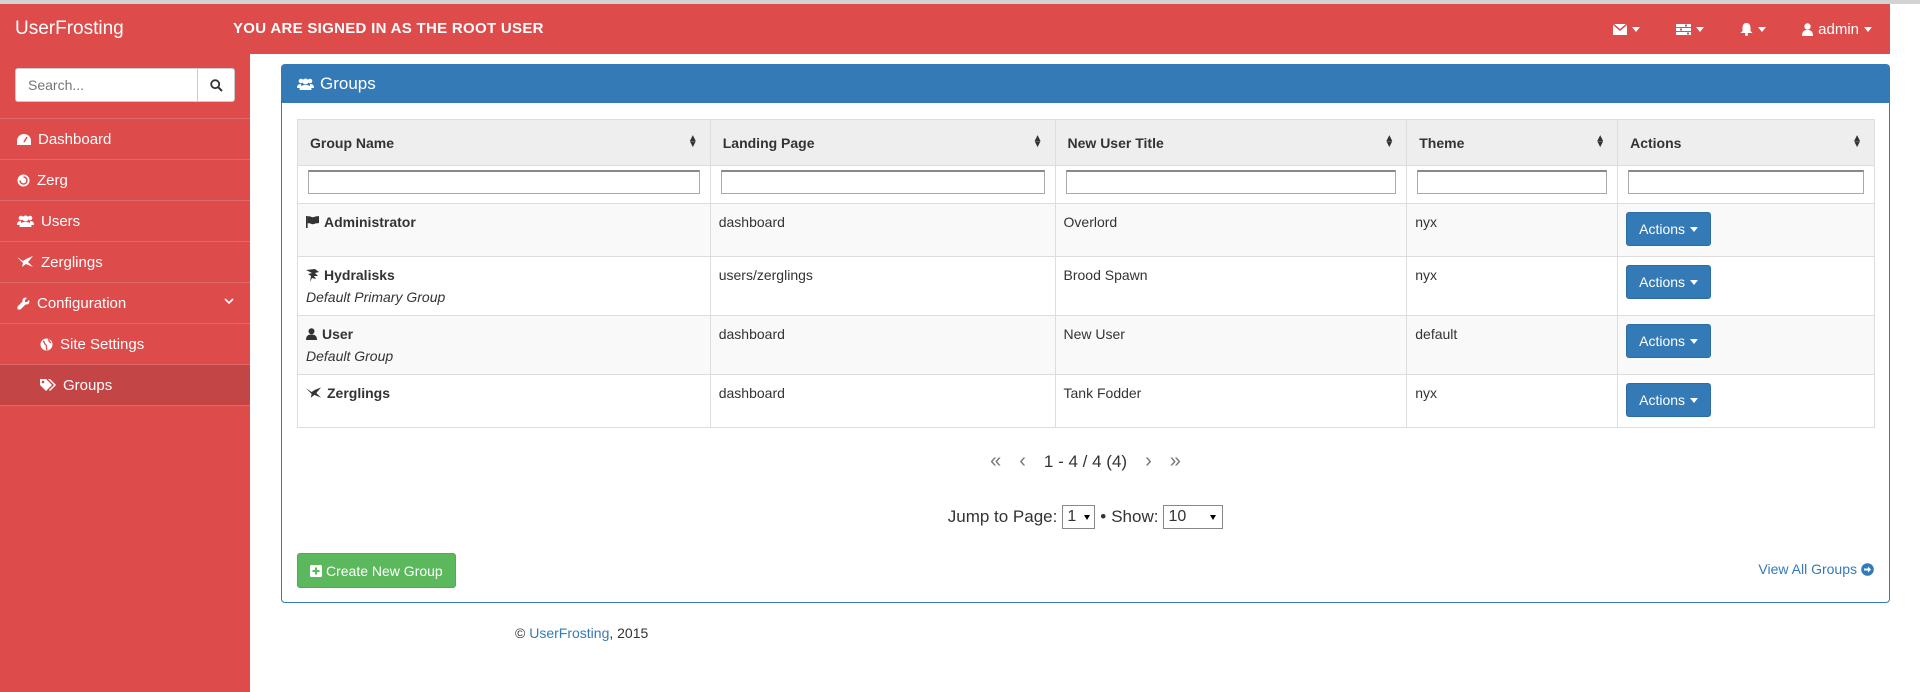 The image size is (1920, 692). I want to click on filter-new-user-title-input, so click(1231, 182).